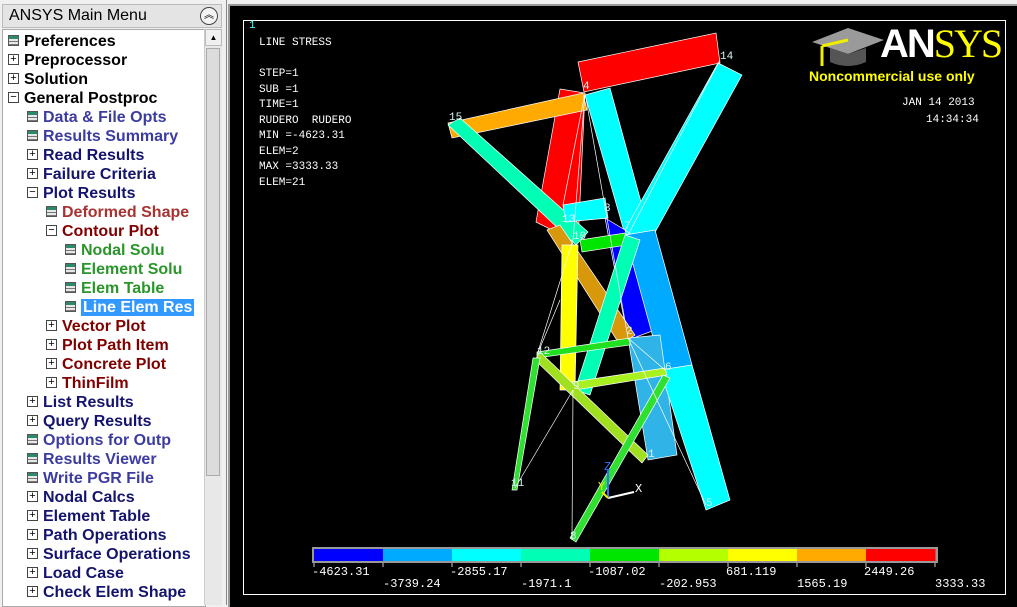 The width and height of the screenshot is (1017, 607). Describe the element at coordinates (960, 584) in the screenshot. I see `legend-label: 3333.33` at that location.